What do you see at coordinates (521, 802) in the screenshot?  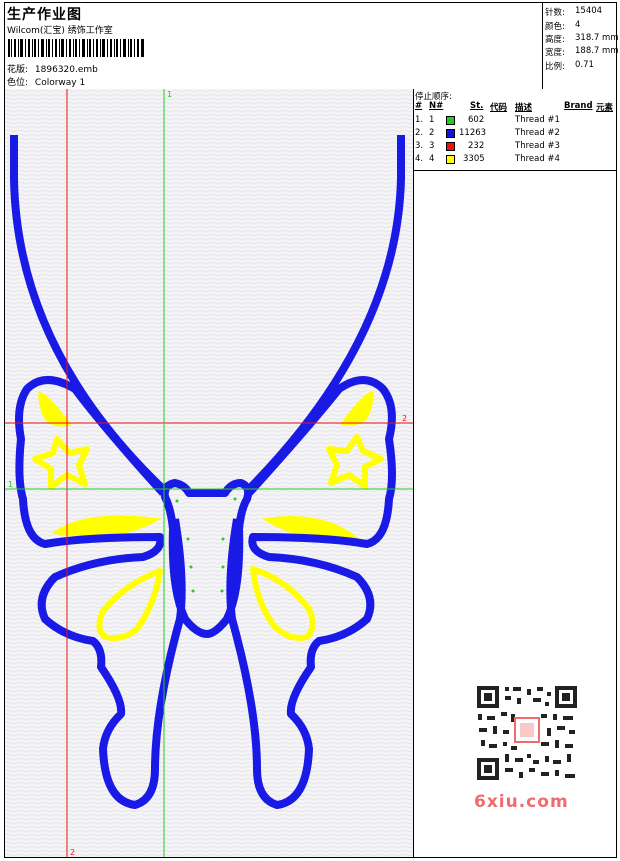 I see `watermark-text: 6xiu.com` at bounding box center [521, 802].